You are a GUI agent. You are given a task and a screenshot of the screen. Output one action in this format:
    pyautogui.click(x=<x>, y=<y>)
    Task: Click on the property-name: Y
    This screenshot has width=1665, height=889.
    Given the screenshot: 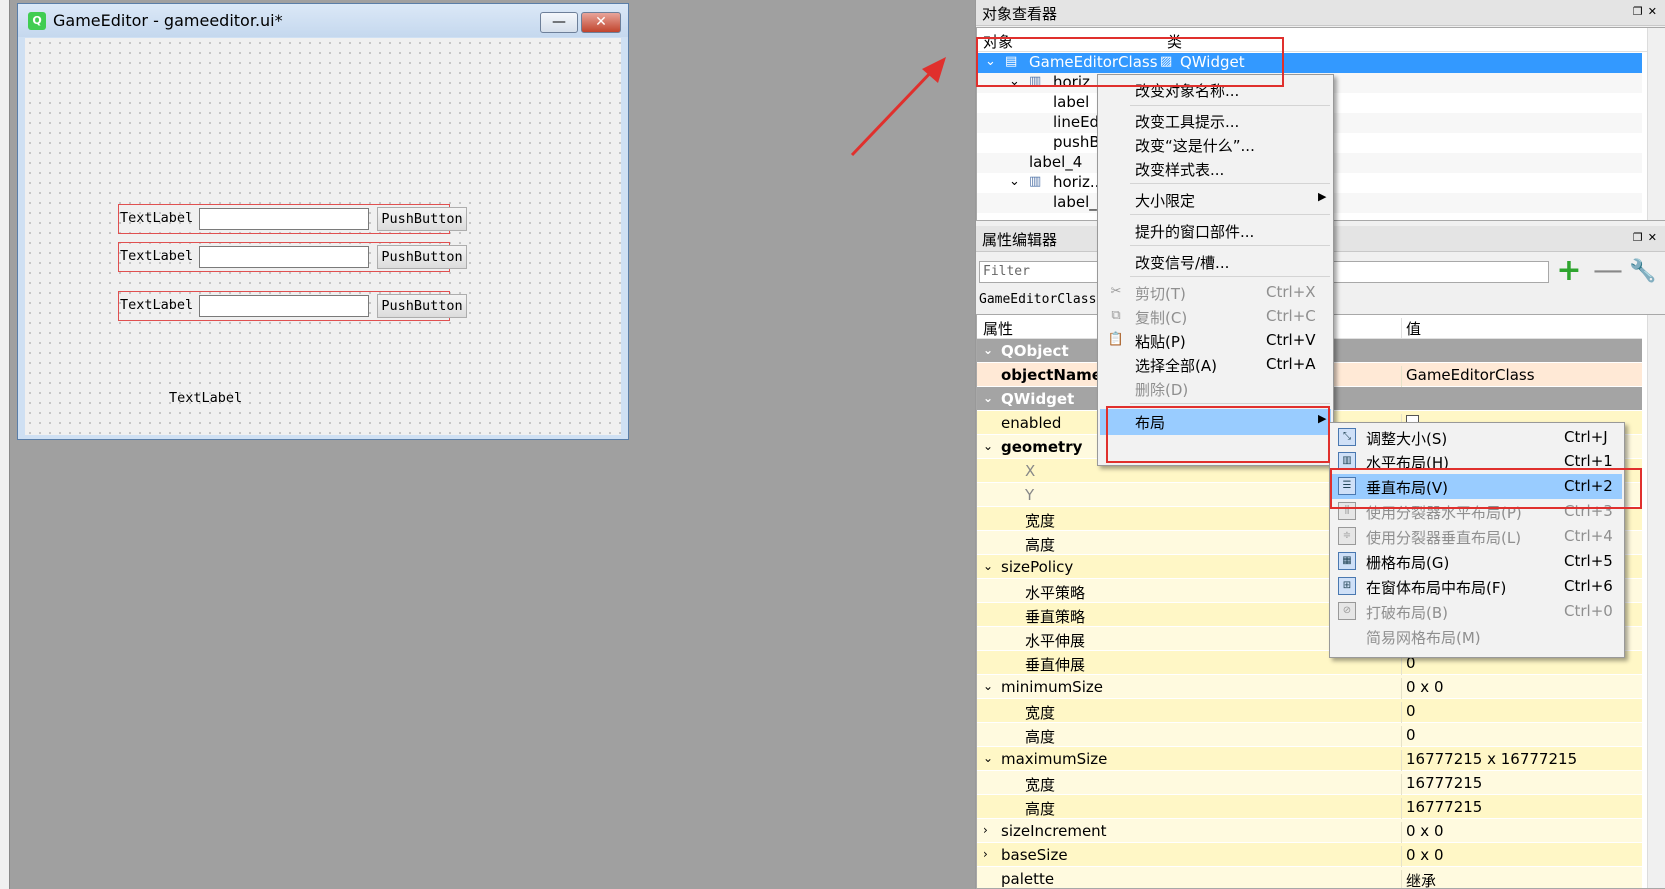 What is the action you would take?
    pyautogui.click(x=1030, y=495)
    